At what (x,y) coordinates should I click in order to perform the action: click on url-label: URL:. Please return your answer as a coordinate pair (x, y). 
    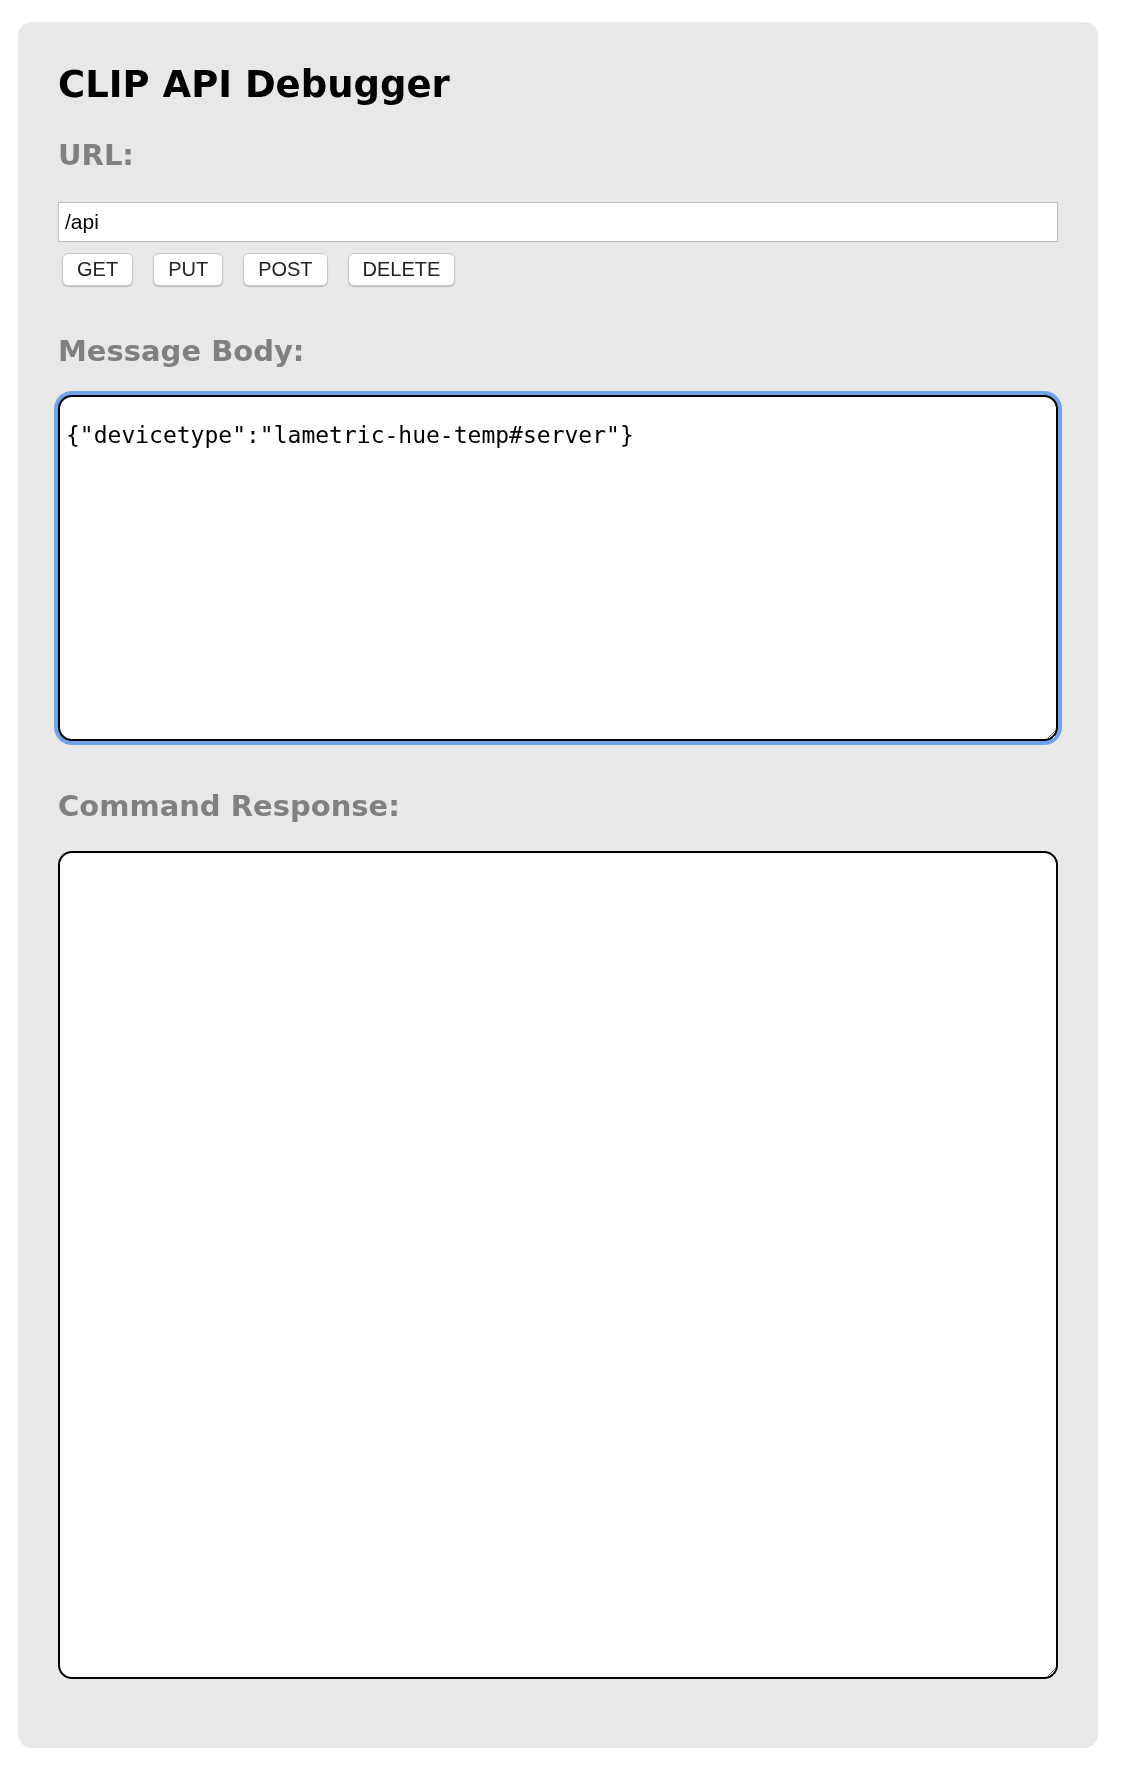
    Looking at the image, I should click on (96, 156).